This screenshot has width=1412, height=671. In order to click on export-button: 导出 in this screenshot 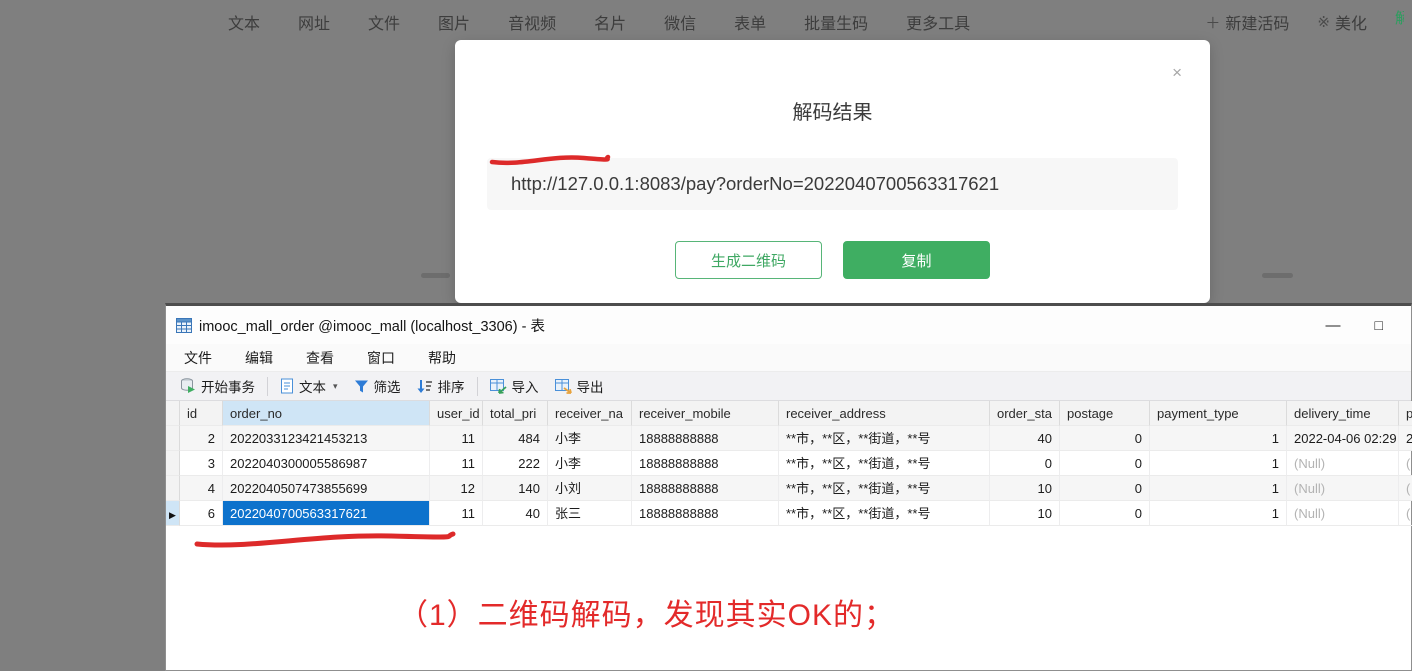, I will do `click(579, 386)`.